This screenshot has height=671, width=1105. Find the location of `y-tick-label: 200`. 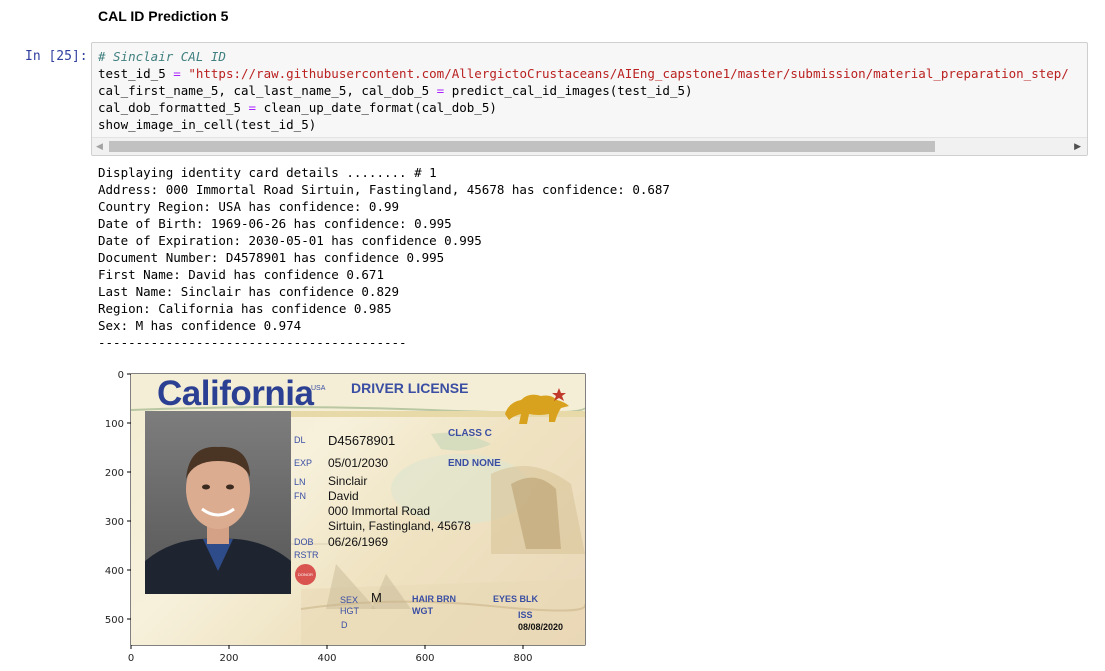

y-tick-label: 200 is located at coordinates (114, 473).